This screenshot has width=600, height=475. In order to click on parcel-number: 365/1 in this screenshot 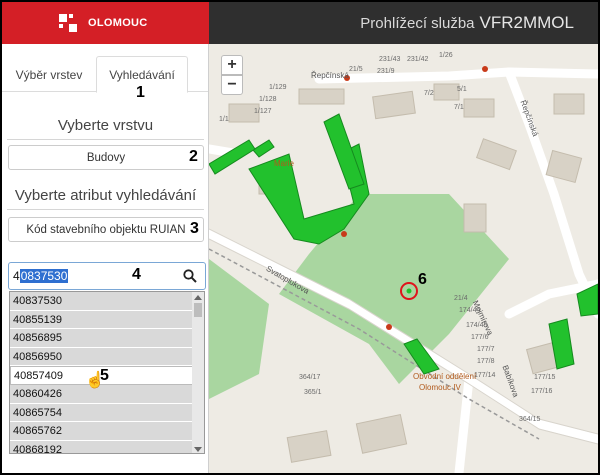, I will do `click(313, 392)`.